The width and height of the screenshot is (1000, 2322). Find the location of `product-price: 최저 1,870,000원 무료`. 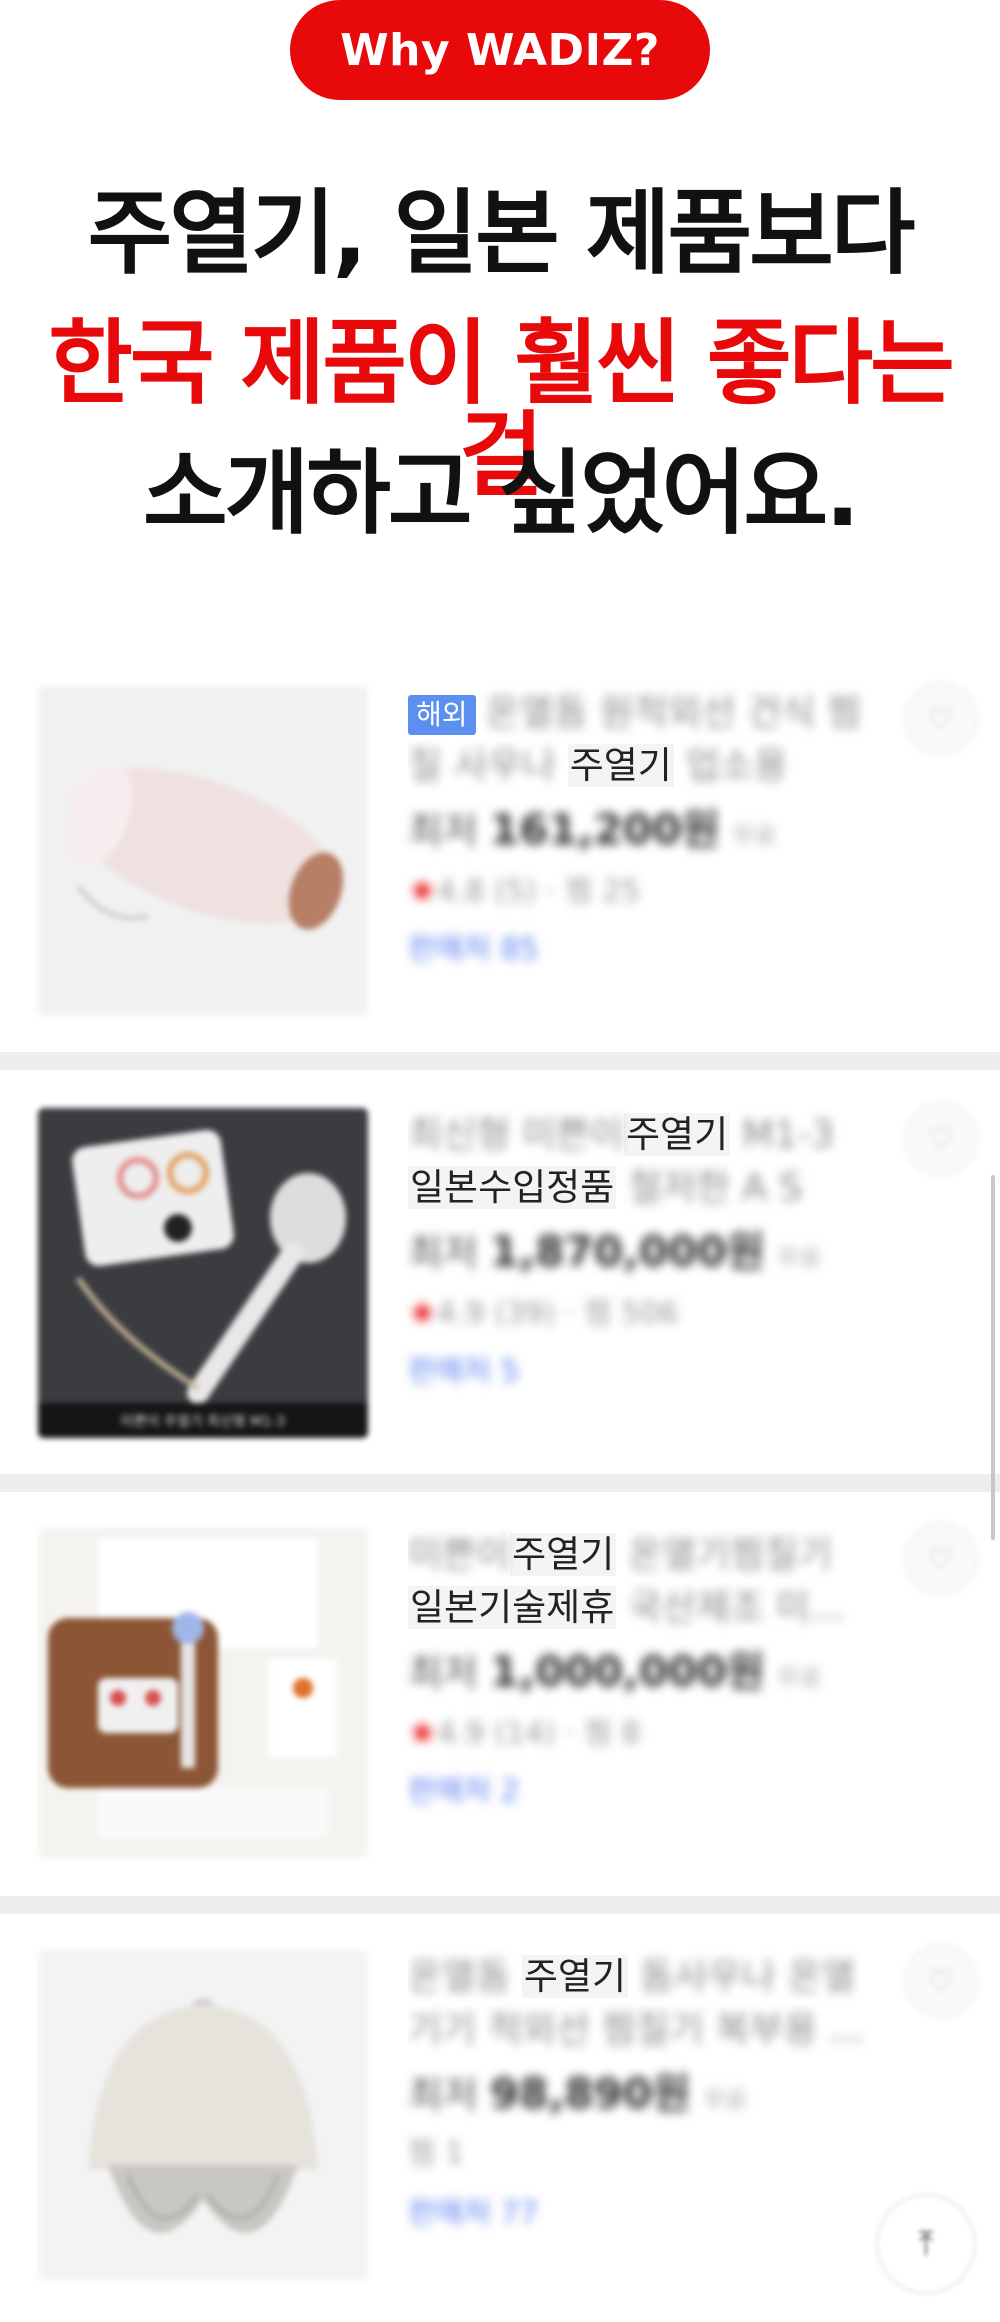

product-price: 최저 1,870,000원 무료 is located at coordinates (648, 1252).